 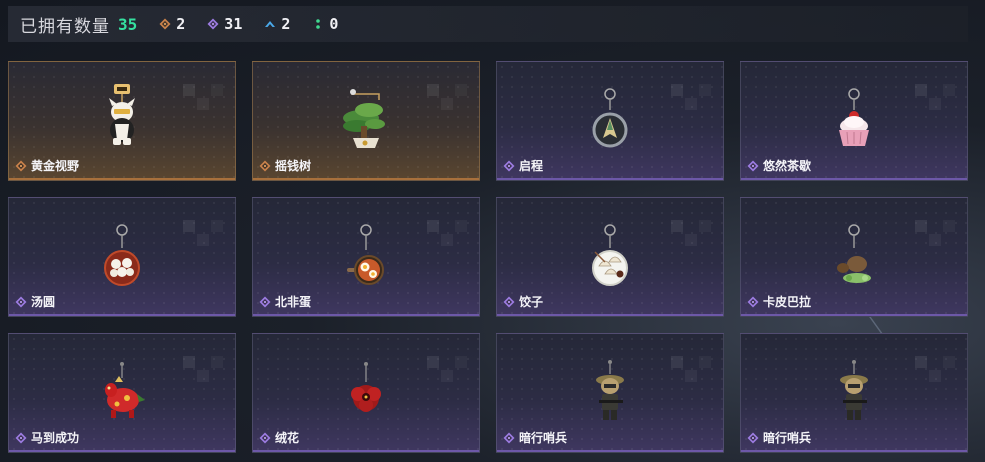 What do you see at coordinates (125, 390) in the screenshot?
I see `red-horse-charm-icon` at bounding box center [125, 390].